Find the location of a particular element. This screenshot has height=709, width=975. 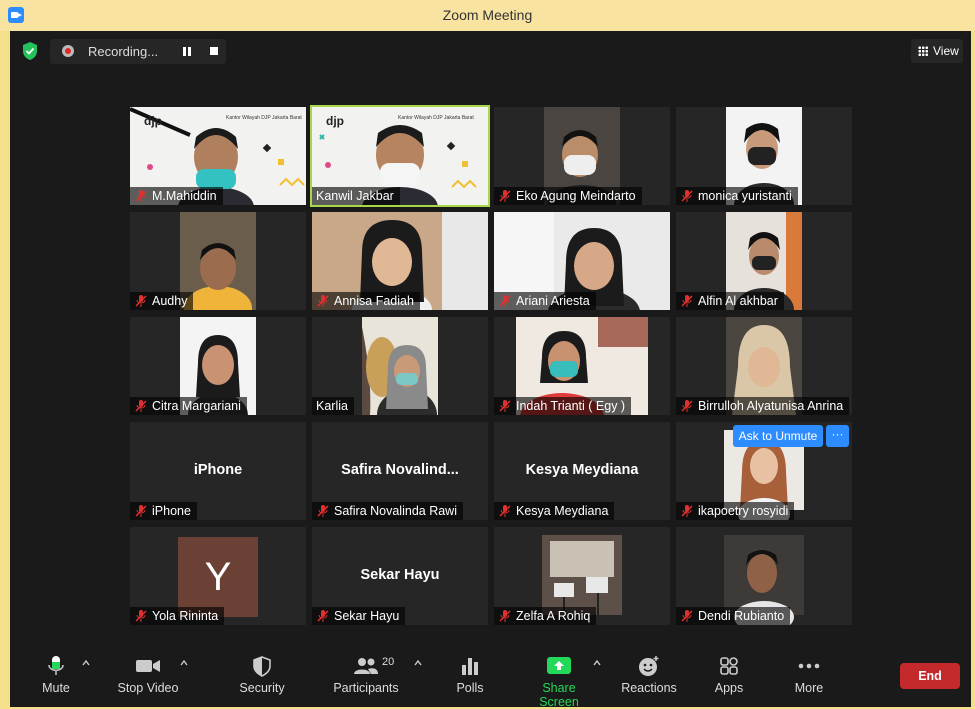

security-label: Security is located at coordinates (262, 688).